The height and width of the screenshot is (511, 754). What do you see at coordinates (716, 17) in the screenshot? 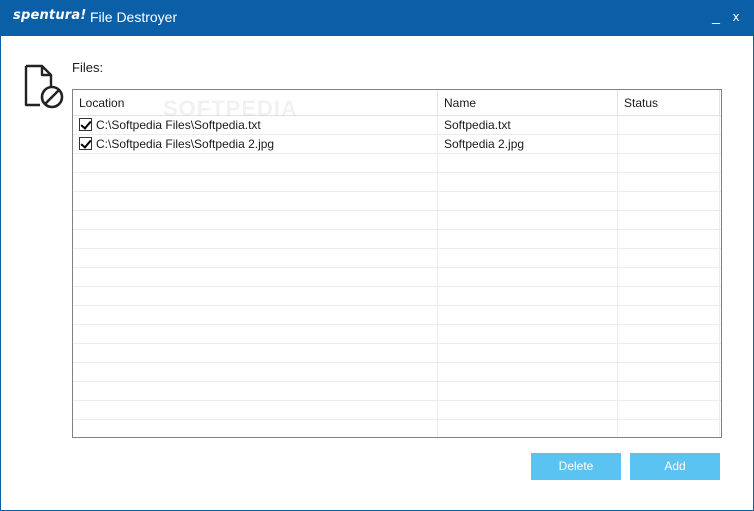
I see `minimize-button: _` at bounding box center [716, 17].